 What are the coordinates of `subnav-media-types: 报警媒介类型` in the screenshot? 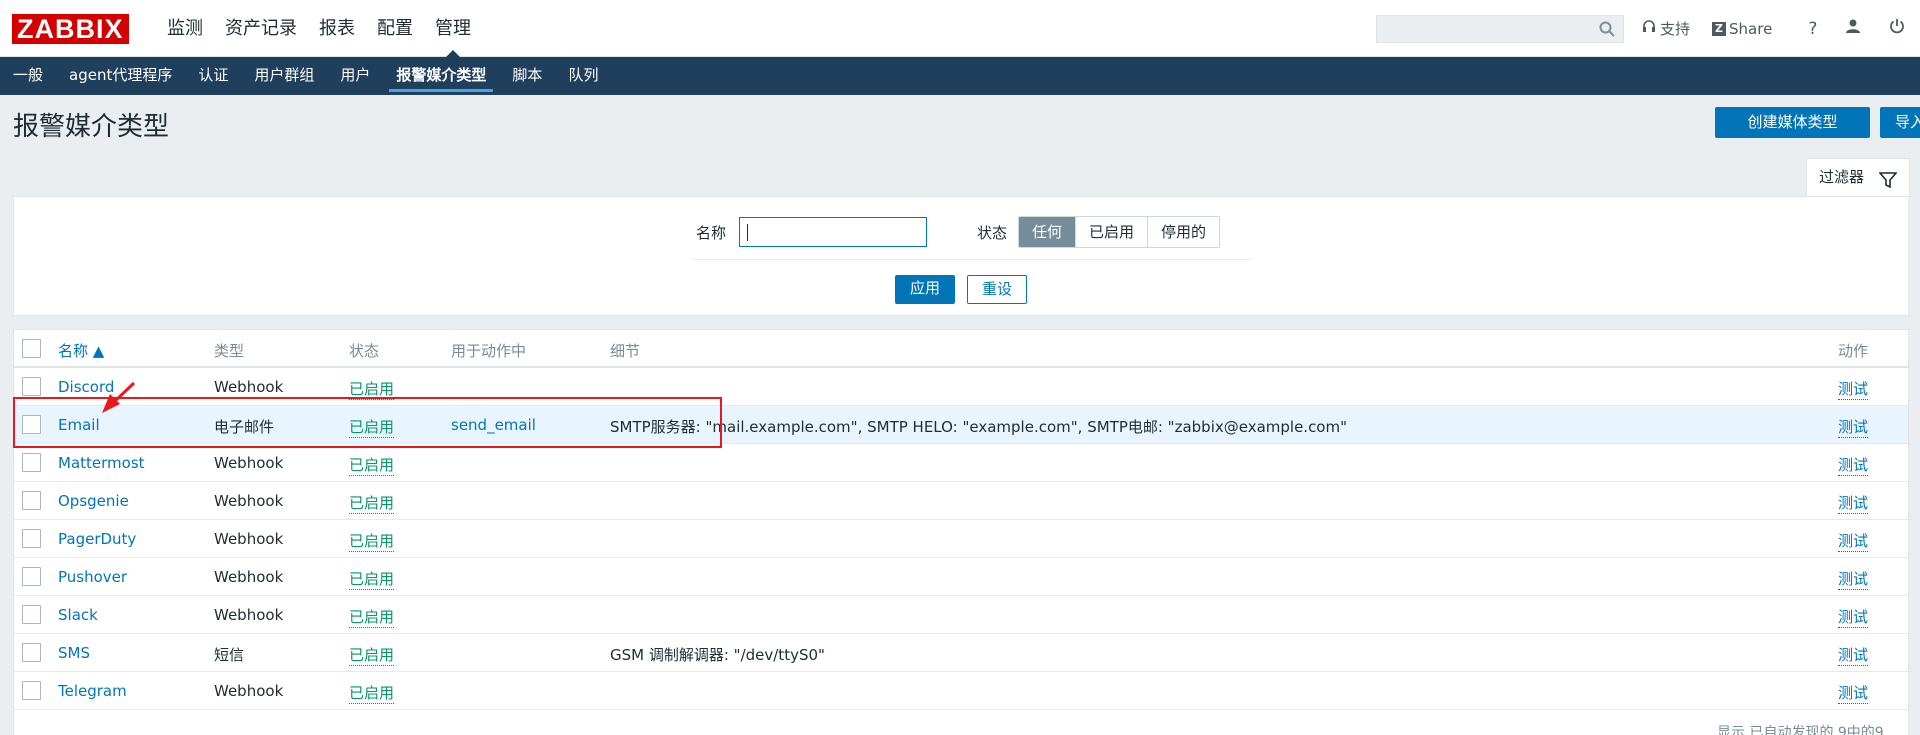 It's located at (441, 76).